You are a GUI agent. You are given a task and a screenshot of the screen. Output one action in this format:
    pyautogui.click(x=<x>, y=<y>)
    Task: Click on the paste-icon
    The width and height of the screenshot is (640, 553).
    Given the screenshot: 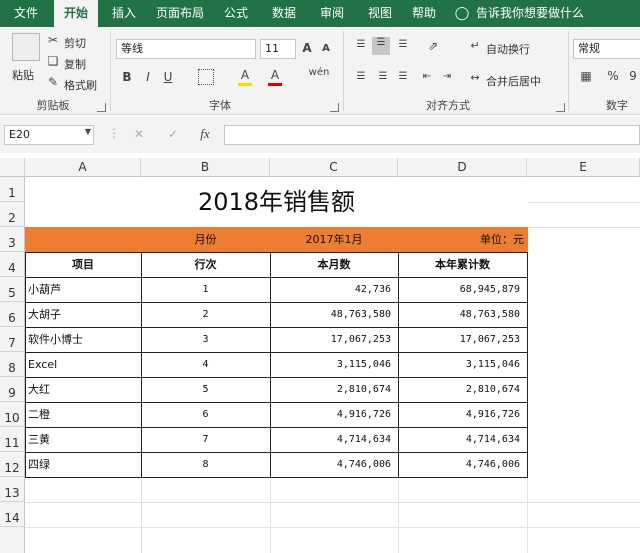 What is the action you would take?
    pyautogui.click(x=26, y=47)
    